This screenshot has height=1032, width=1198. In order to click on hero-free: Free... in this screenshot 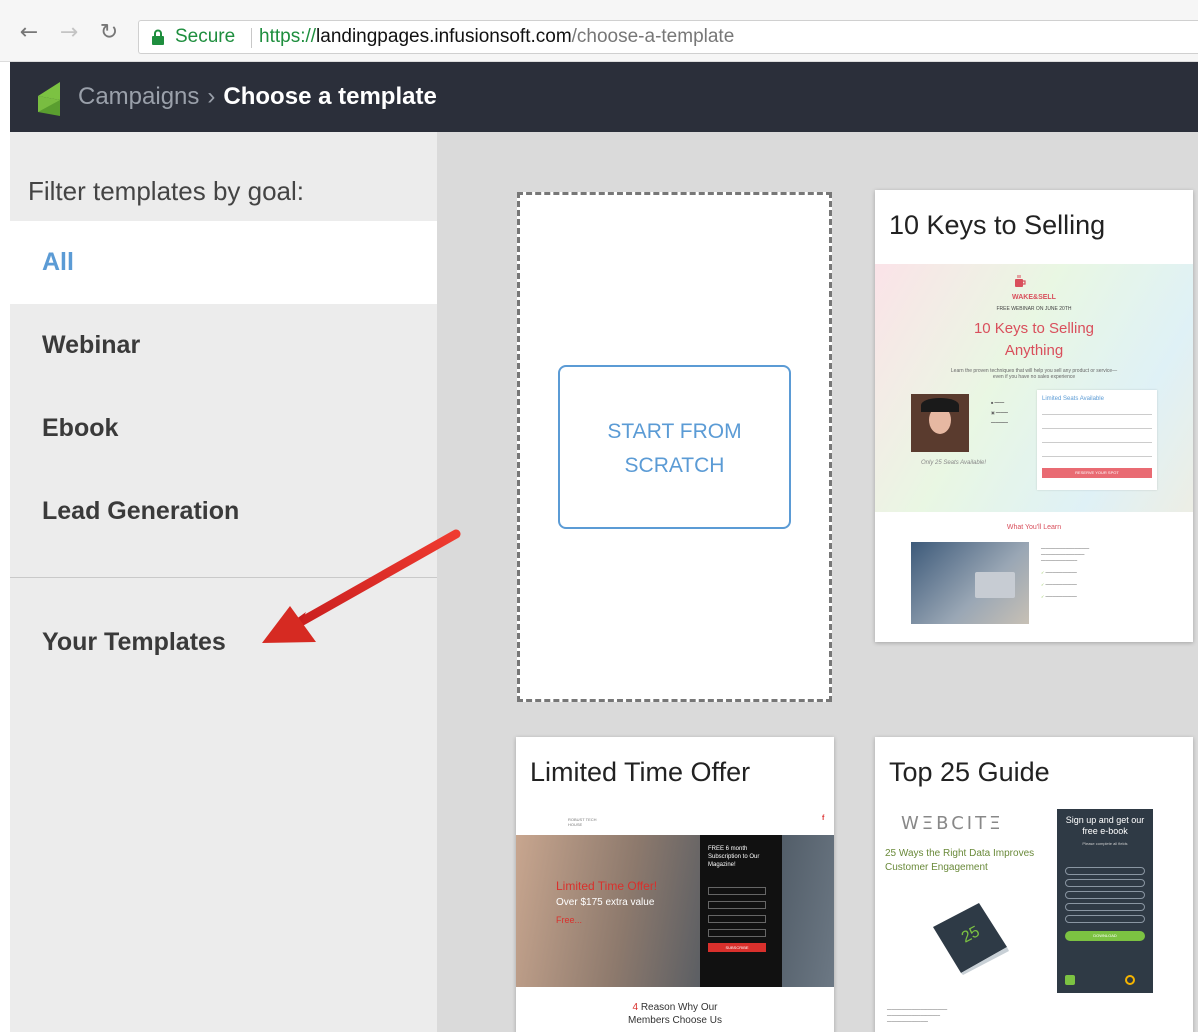, I will do `click(569, 920)`.